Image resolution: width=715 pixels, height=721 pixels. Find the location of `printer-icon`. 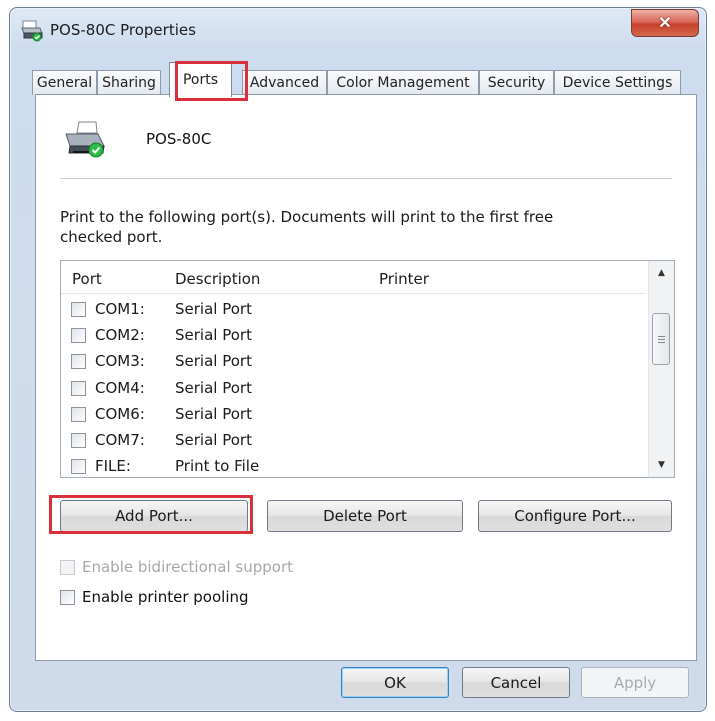

printer-icon is located at coordinates (32, 31).